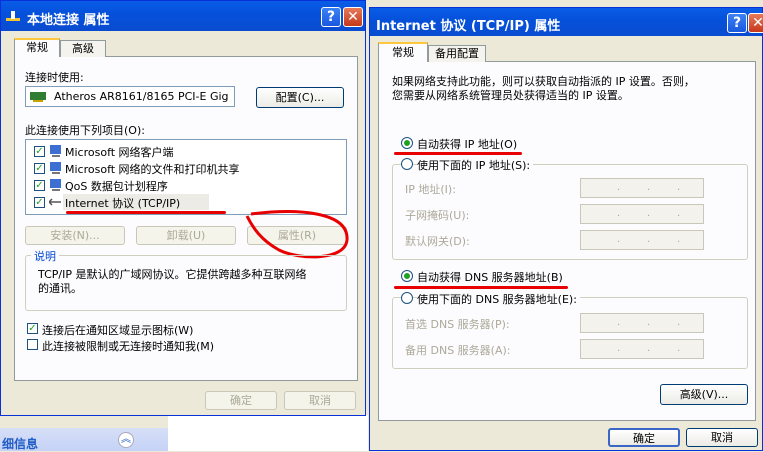 This screenshot has width=763, height=452. What do you see at coordinates (85, 130) in the screenshot?
I see `items-label: 此连接使用下列项目(O):` at bounding box center [85, 130].